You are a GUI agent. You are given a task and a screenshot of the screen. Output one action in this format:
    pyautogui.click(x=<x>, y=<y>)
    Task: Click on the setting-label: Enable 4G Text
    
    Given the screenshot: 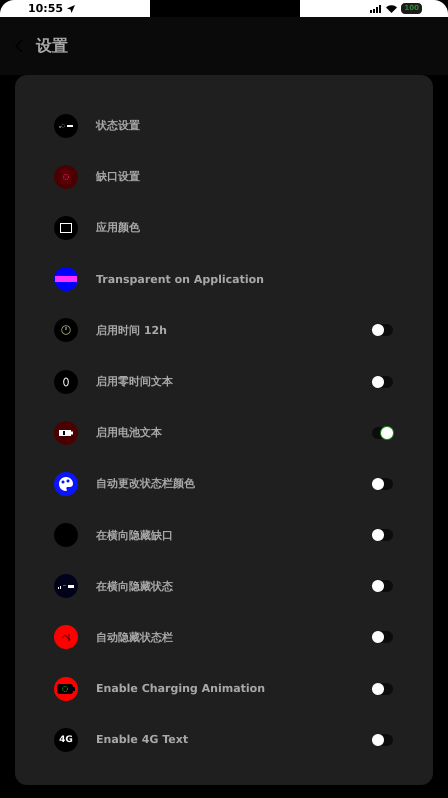 What is the action you would take?
    pyautogui.click(x=143, y=739)
    